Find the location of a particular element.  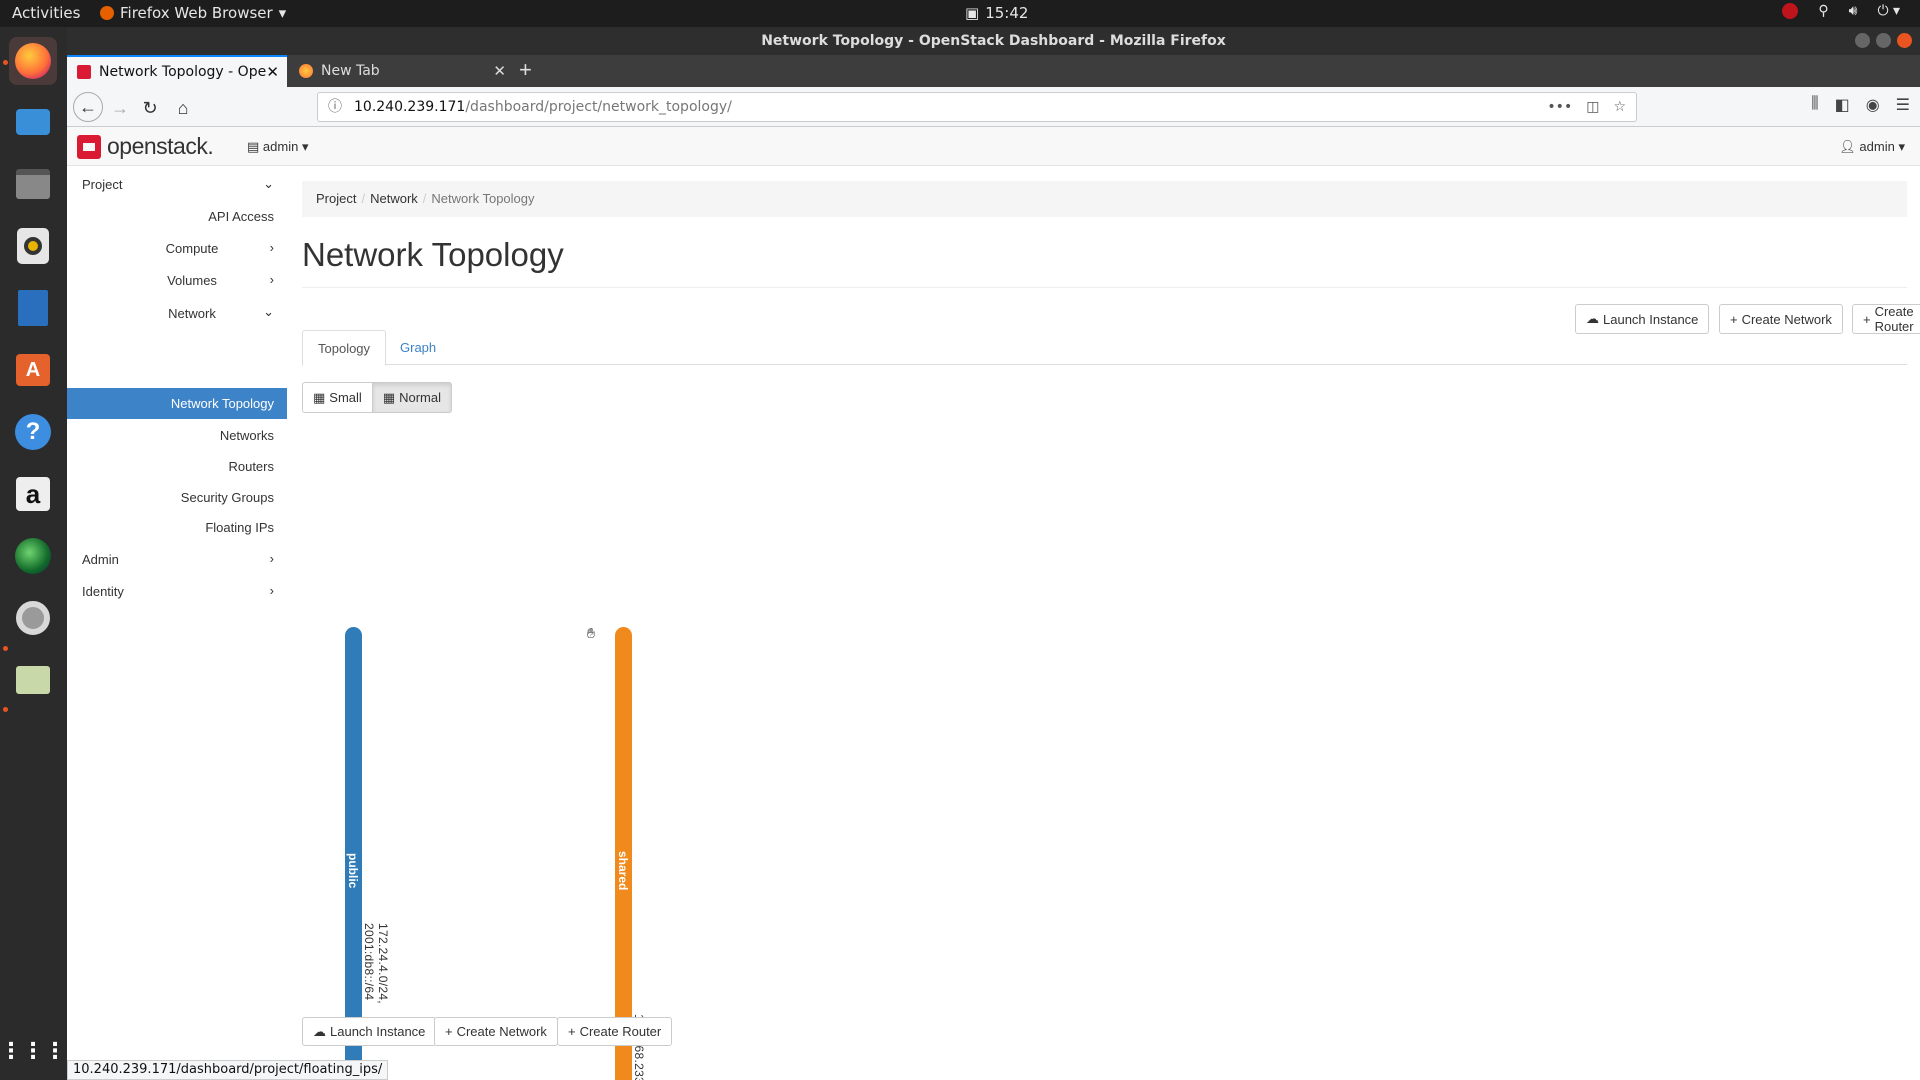

library-icon: ⫼ is located at coordinates (1814, 105).